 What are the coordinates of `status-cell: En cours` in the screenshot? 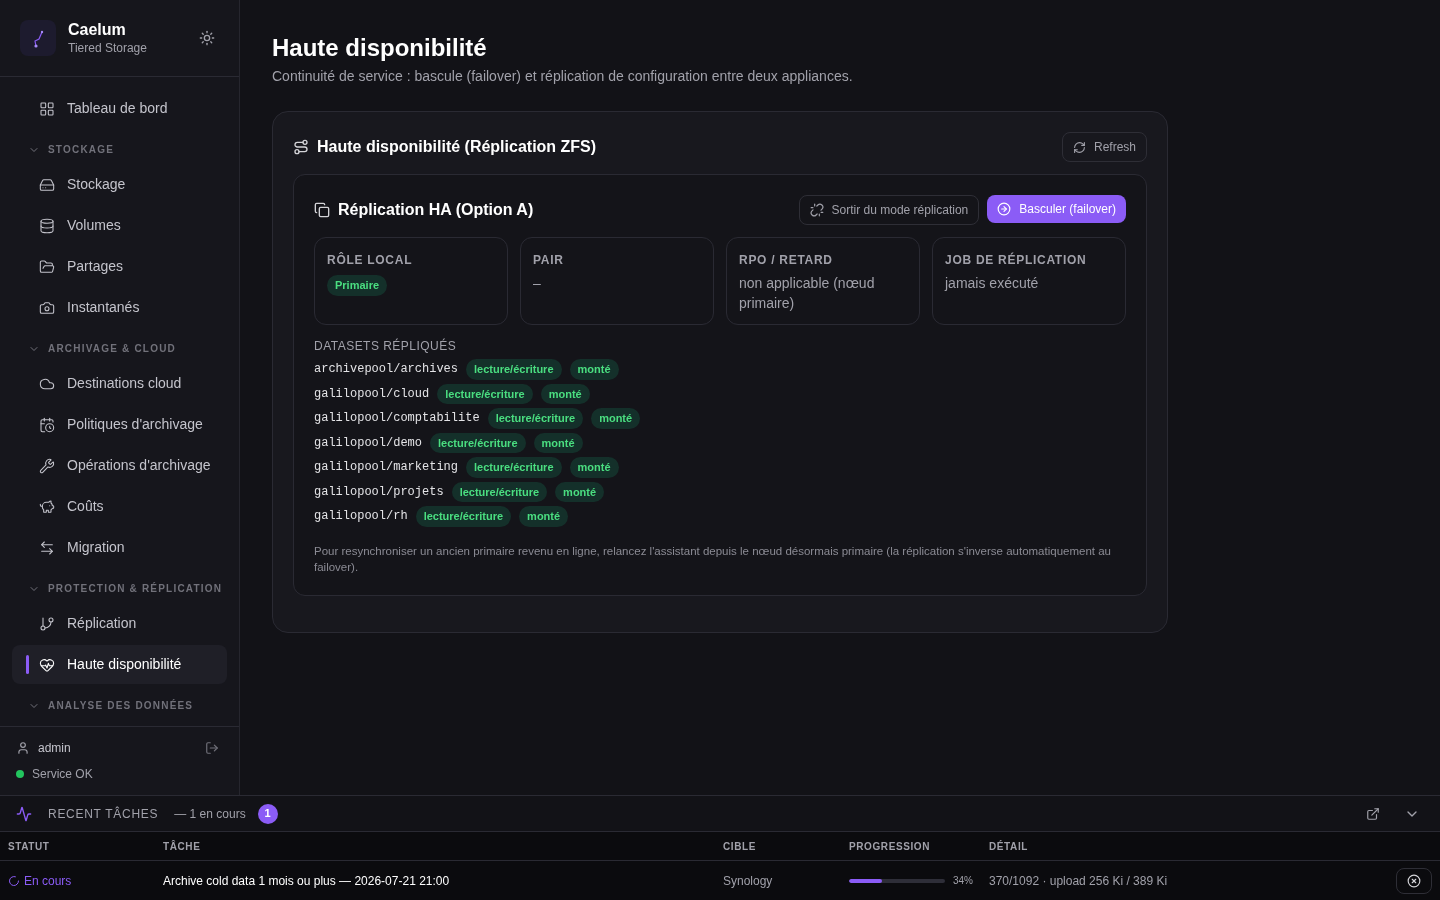 It's located at (85, 880).